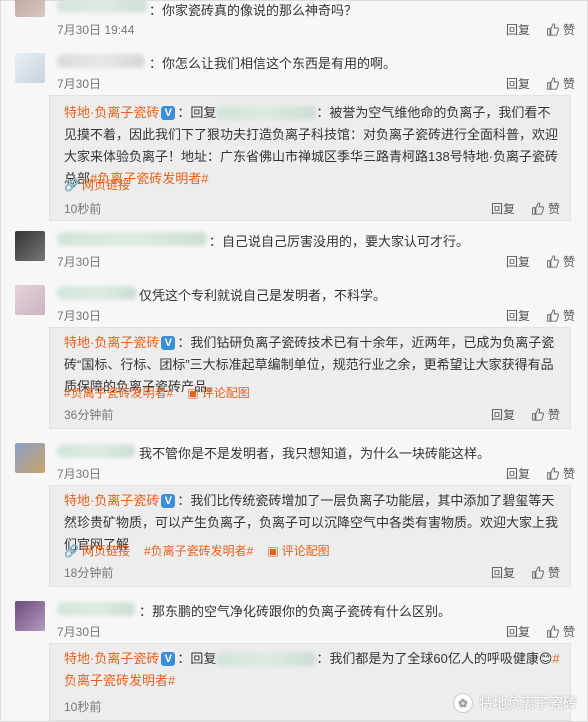  What do you see at coordinates (295, 611) in the screenshot?
I see `comment-text: ：那东鹏的空气净化砖跟你的负离子瓷砖有什么区别。` at bounding box center [295, 611].